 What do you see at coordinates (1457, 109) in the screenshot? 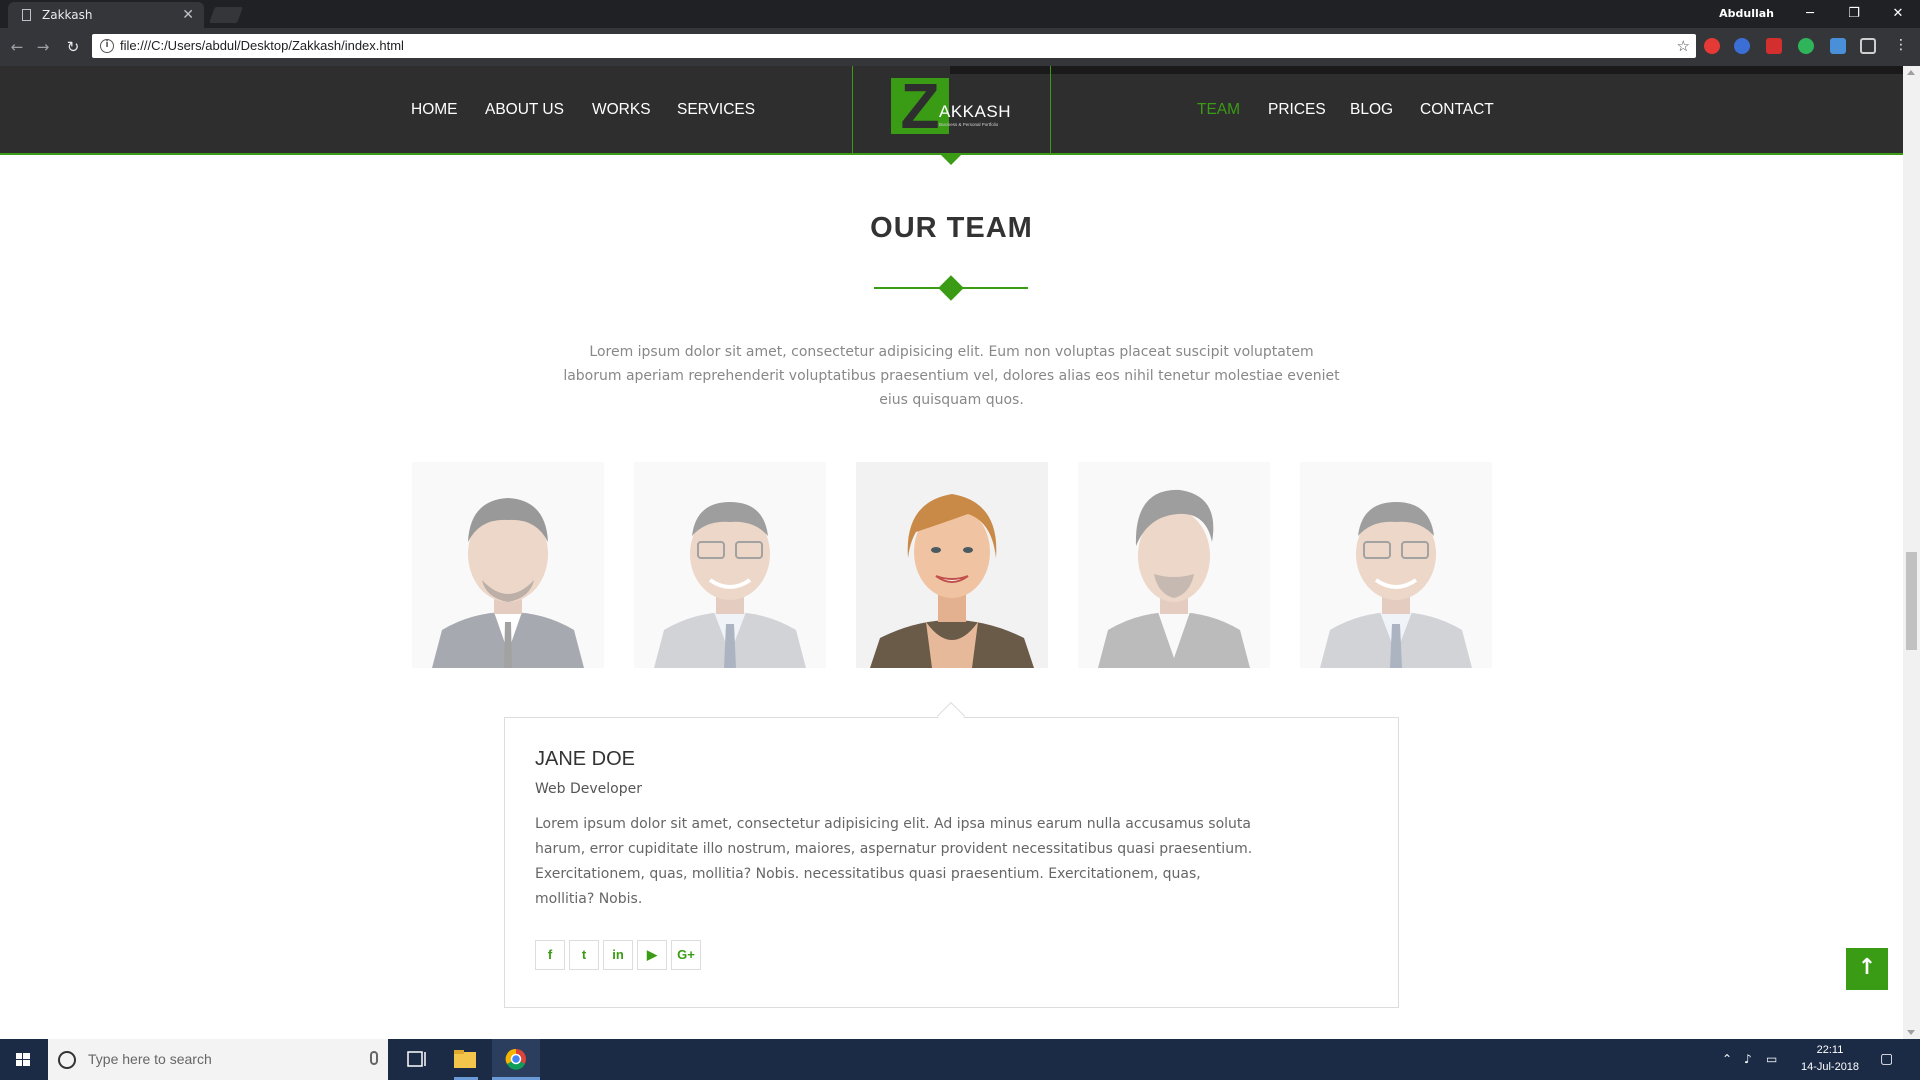
I see `nav-contact: CONTACT` at bounding box center [1457, 109].